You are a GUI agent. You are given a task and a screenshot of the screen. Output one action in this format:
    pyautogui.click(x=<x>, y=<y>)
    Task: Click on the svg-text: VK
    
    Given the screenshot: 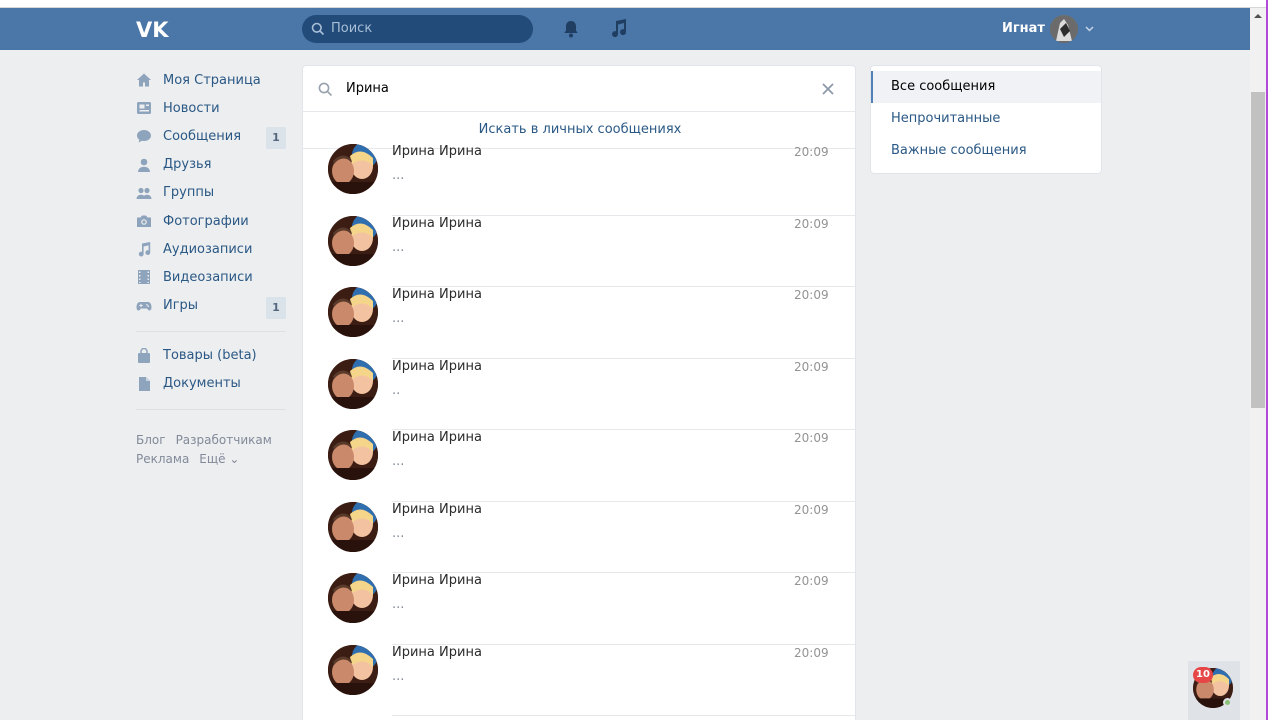 What is the action you would take?
    pyautogui.click(x=152, y=29)
    